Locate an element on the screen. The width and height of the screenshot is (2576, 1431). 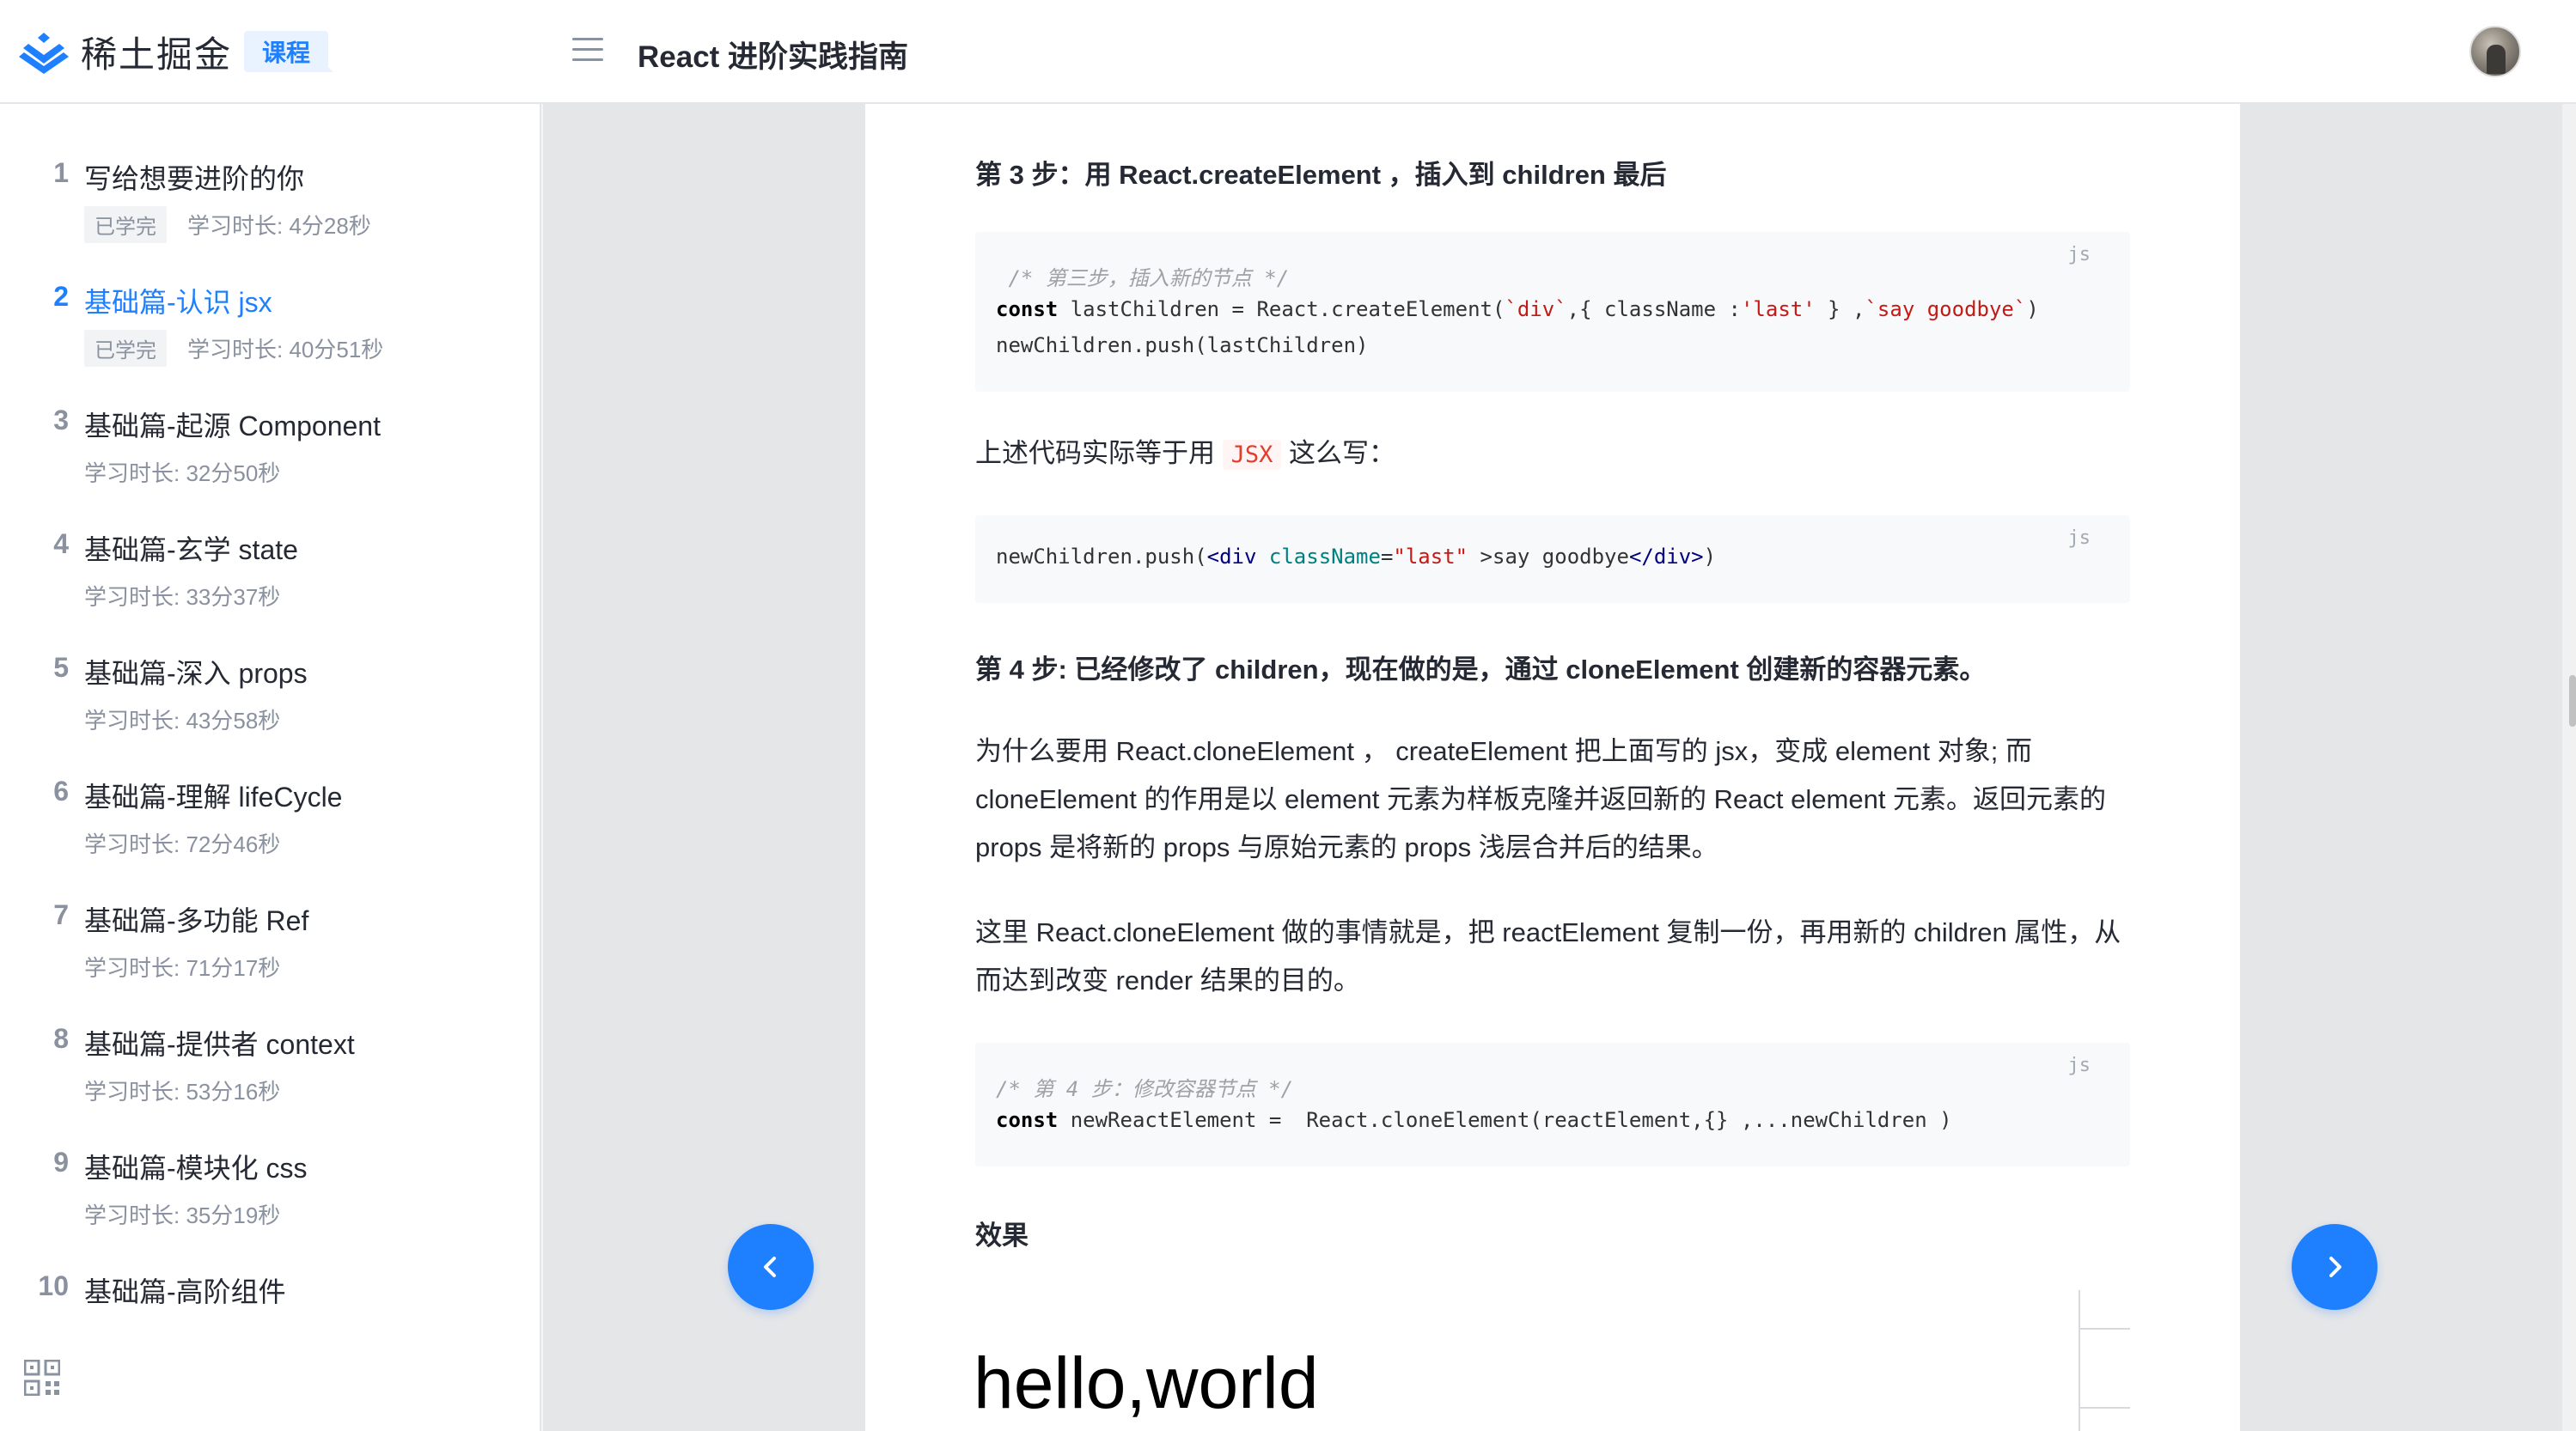
chapter-number: 2 is located at coordinates (61, 296).